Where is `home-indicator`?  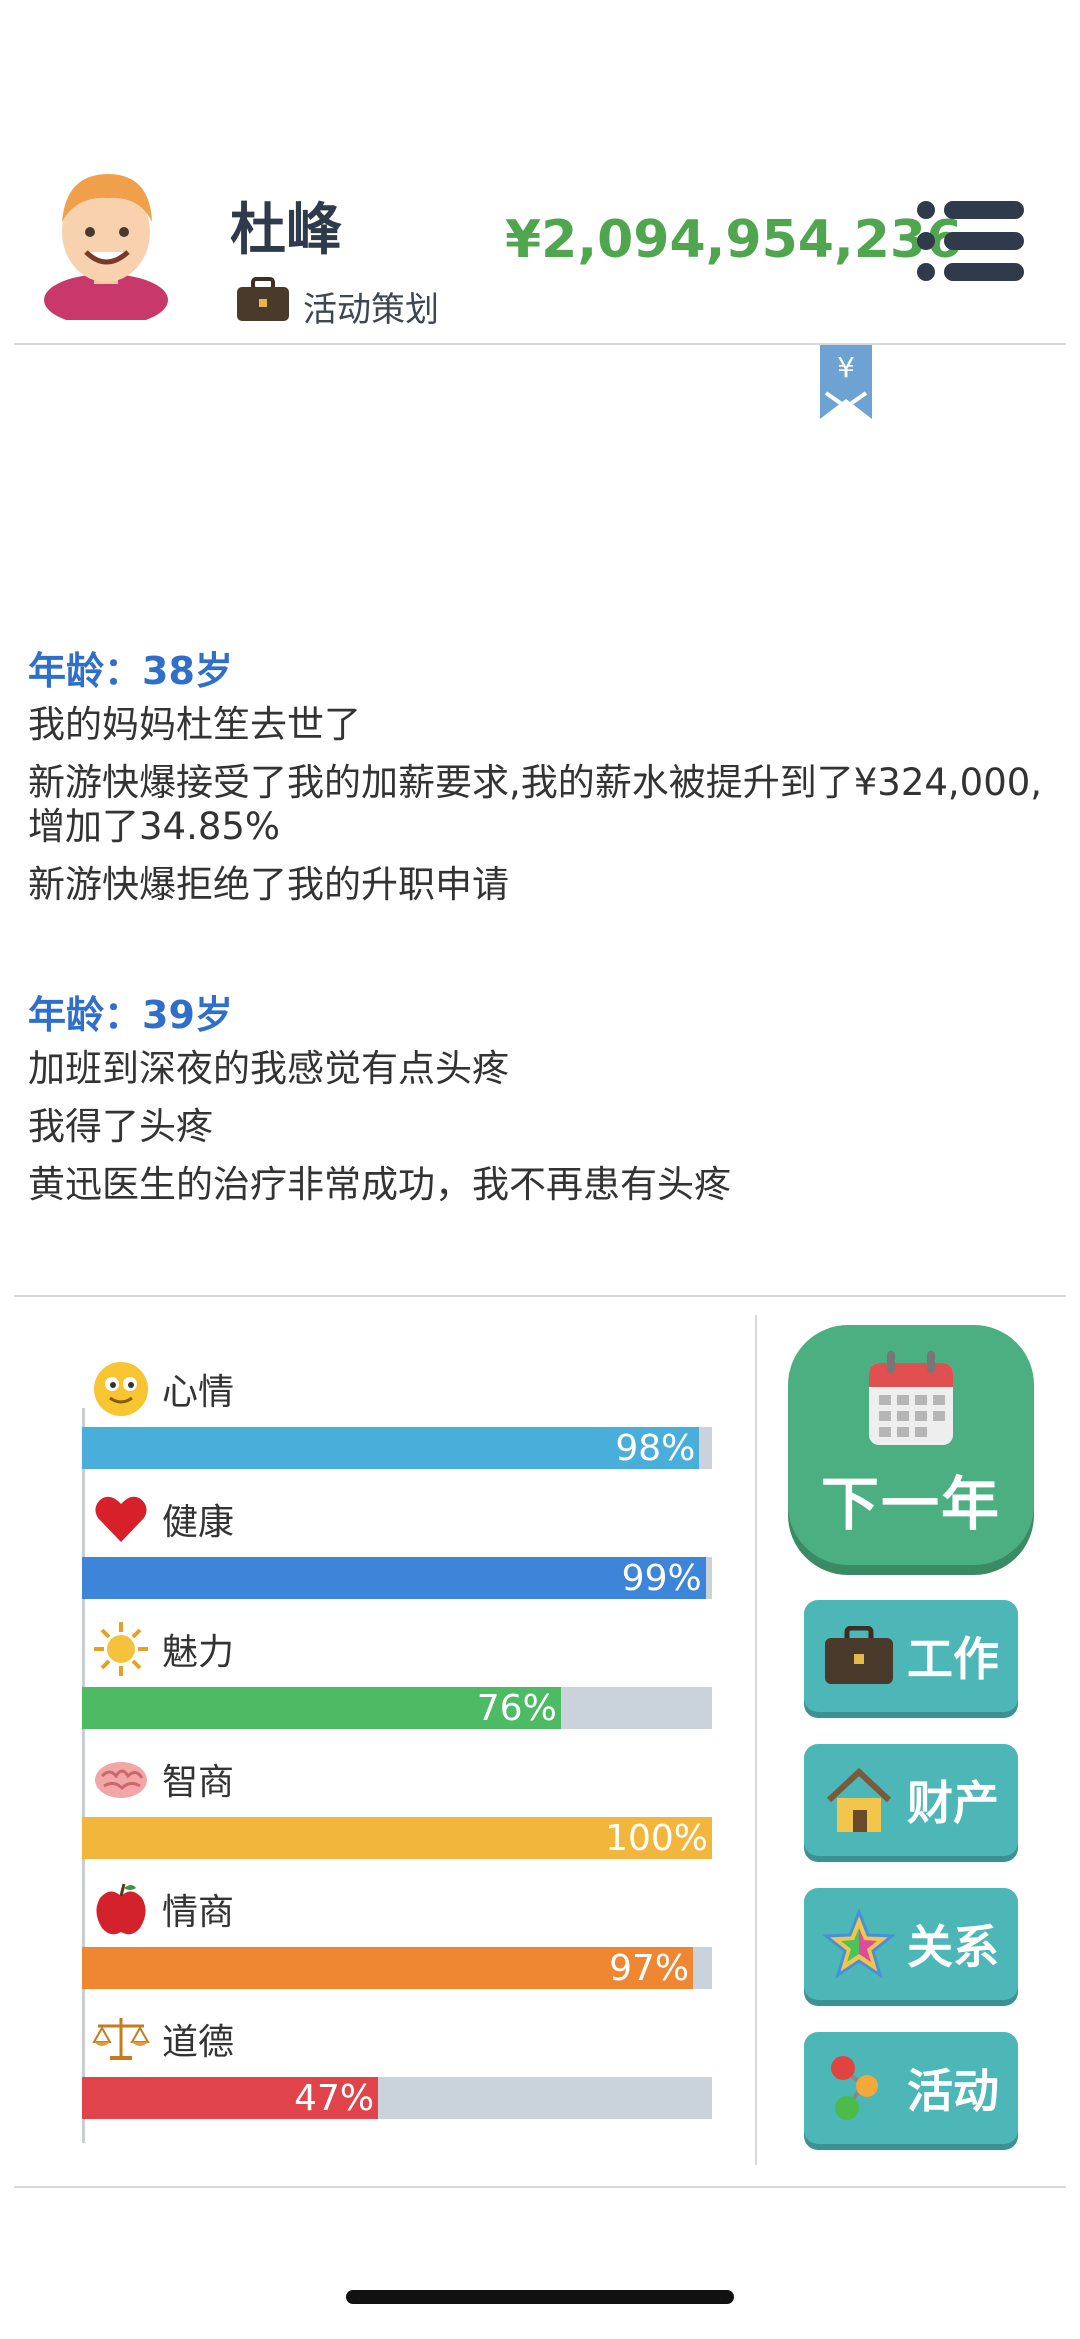
home-indicator is located at coordinates (540, 2297).